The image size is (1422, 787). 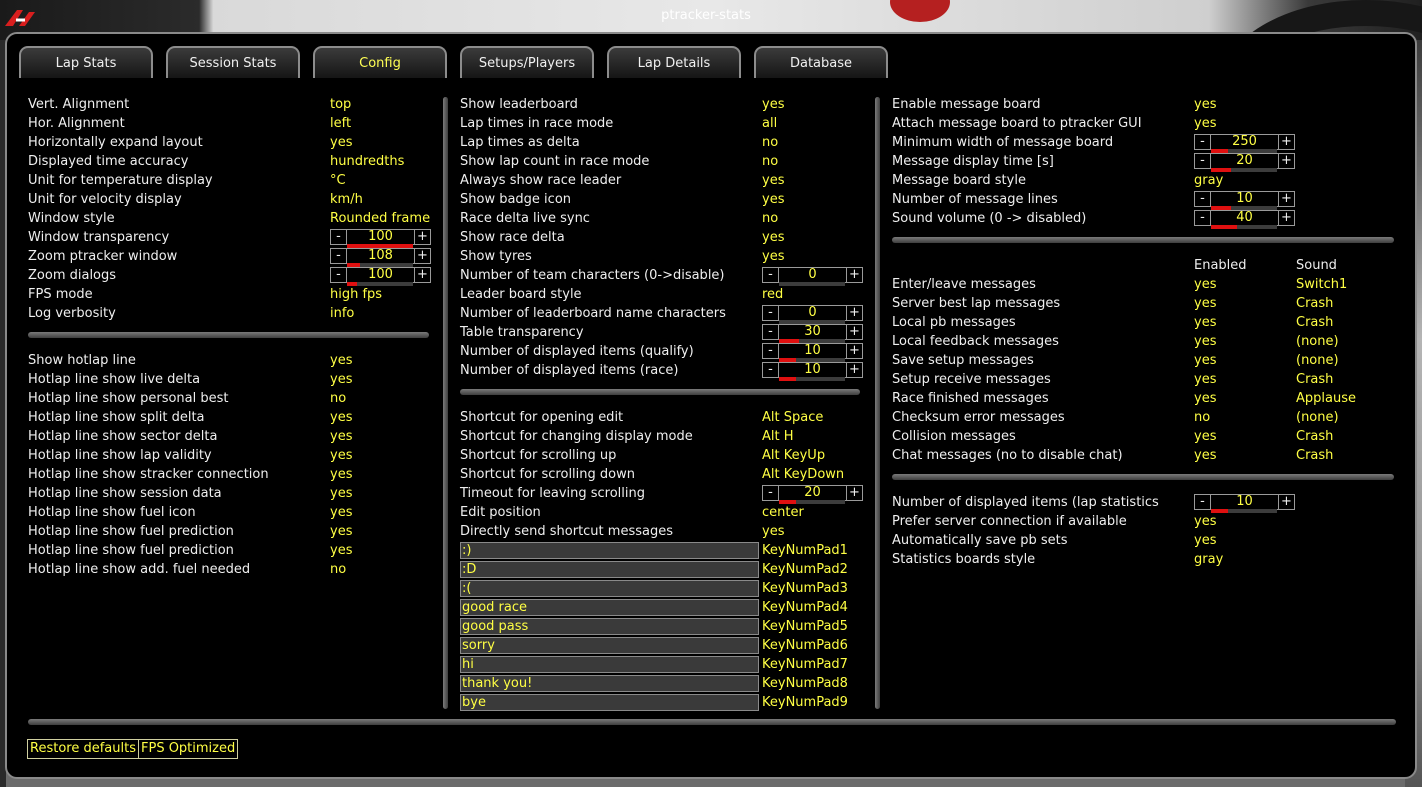 I want to click on message-sound-value: (none), so click(x=1317, y=360).